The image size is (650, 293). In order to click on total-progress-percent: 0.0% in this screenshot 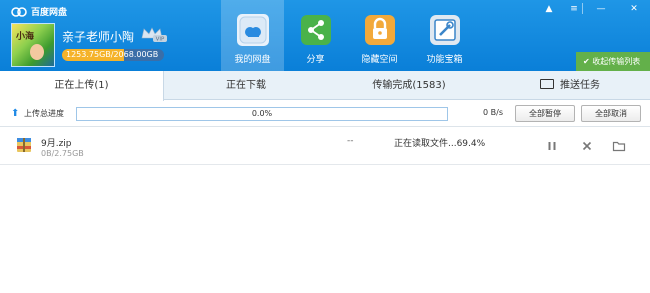, I will do `click(262, 113)`.